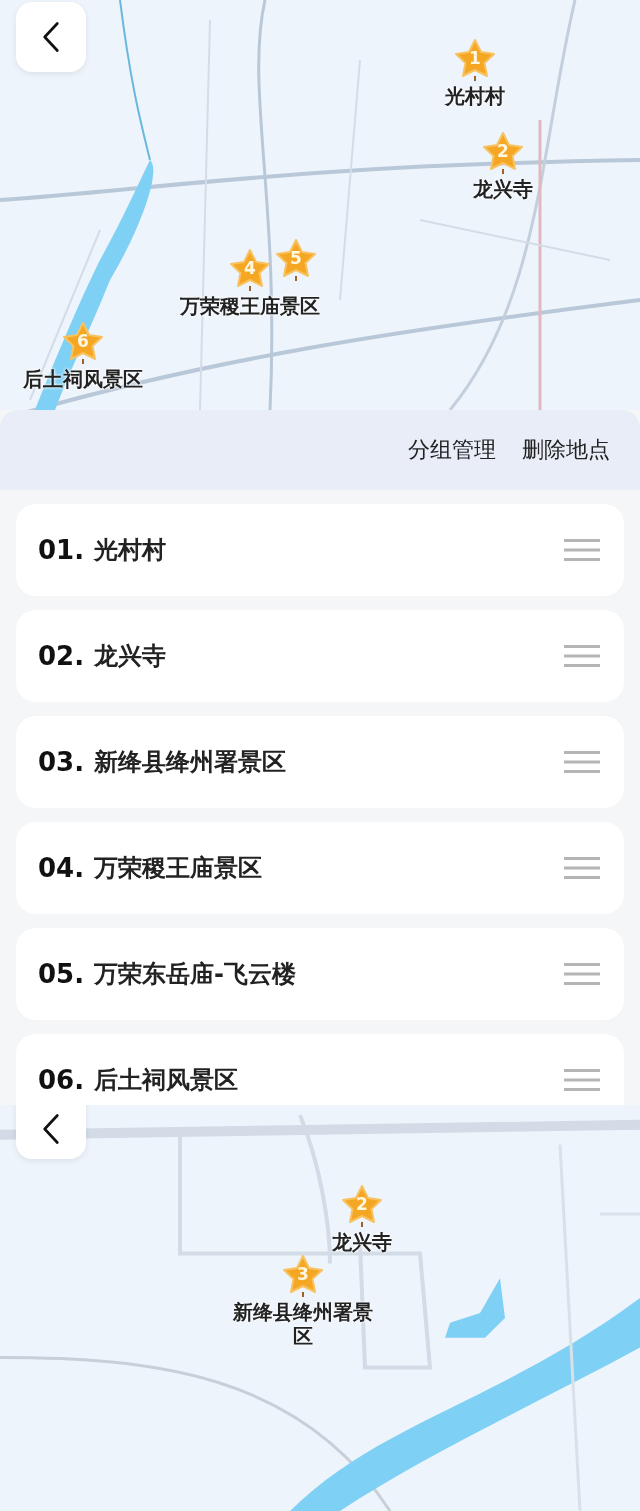 The width and height of the screenshot is (640, 1511). I want to click on place-item: 02. 龙兴寺, so click(320, 656).